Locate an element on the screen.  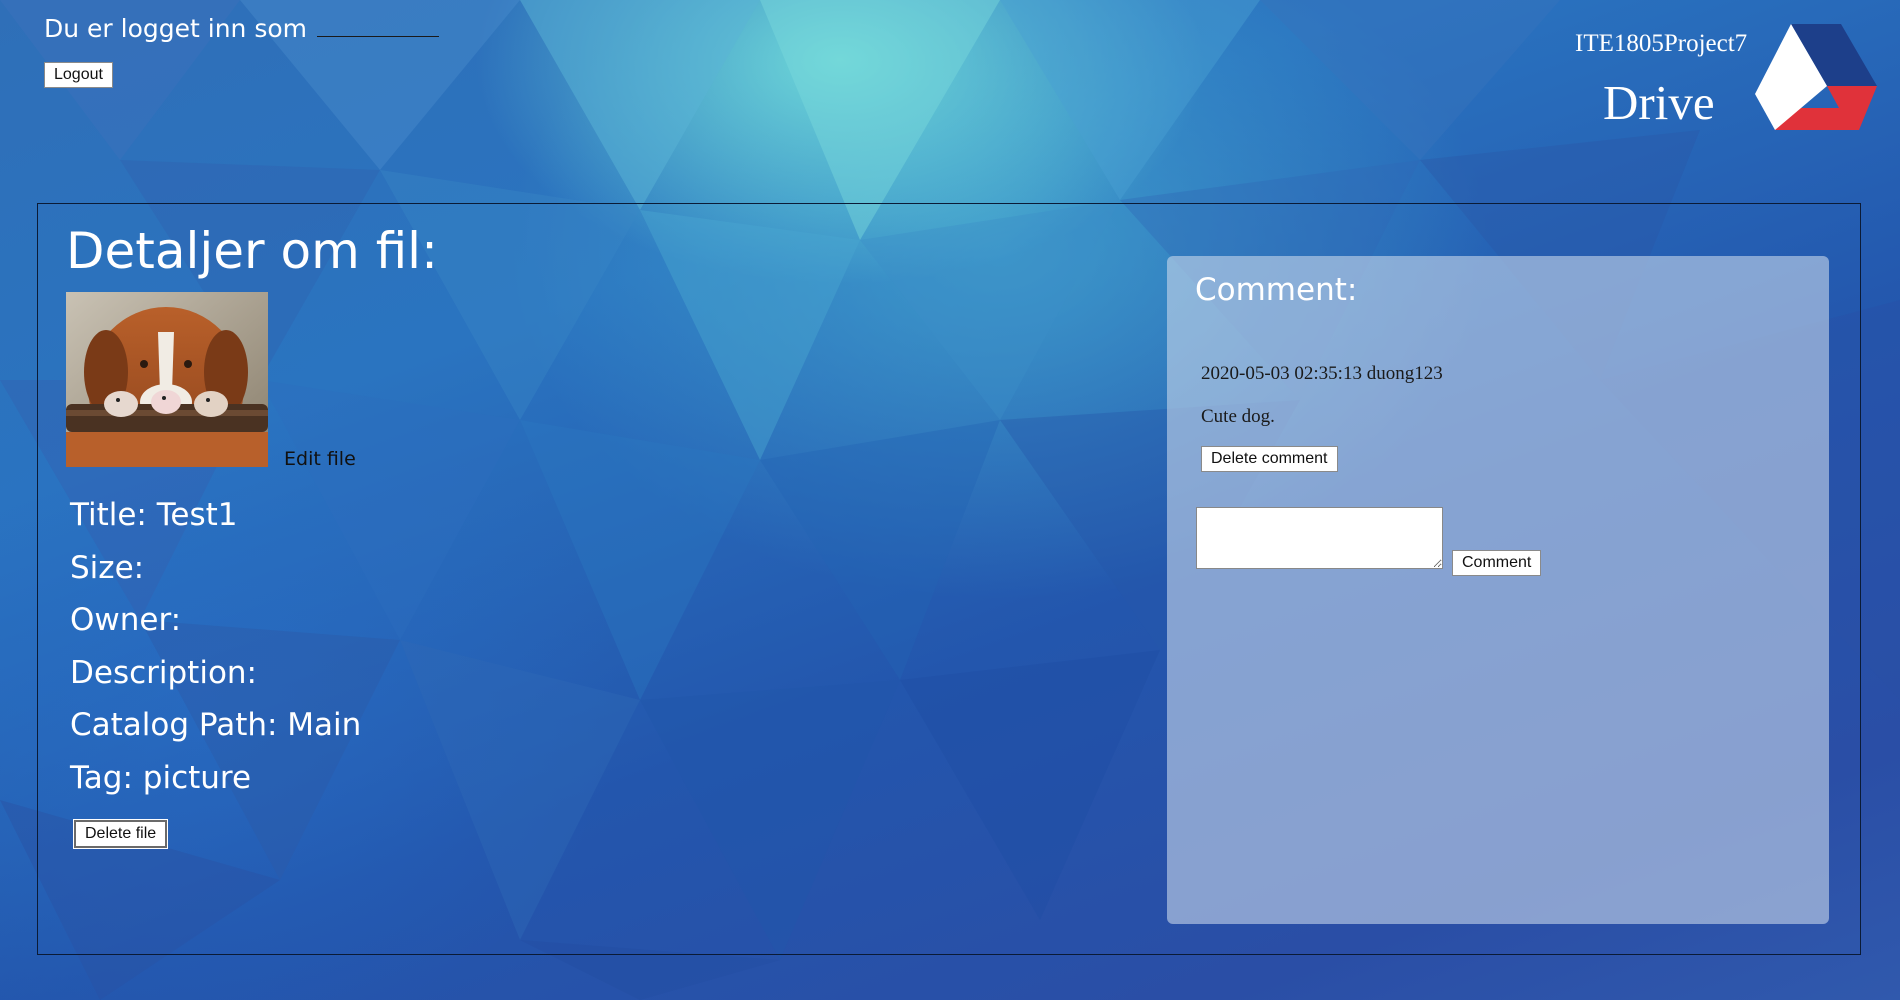
file-size: Size: is located at coordinates (107, 568).